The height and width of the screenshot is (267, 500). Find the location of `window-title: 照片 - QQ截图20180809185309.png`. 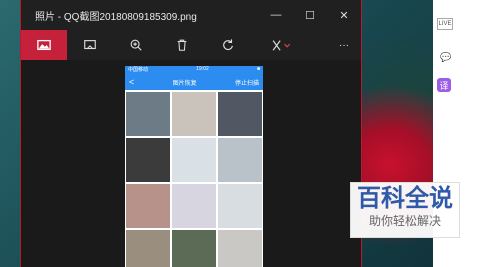

window-title: 照片 - QQ截图20180809185309.png is located at coordinates (116, 17).